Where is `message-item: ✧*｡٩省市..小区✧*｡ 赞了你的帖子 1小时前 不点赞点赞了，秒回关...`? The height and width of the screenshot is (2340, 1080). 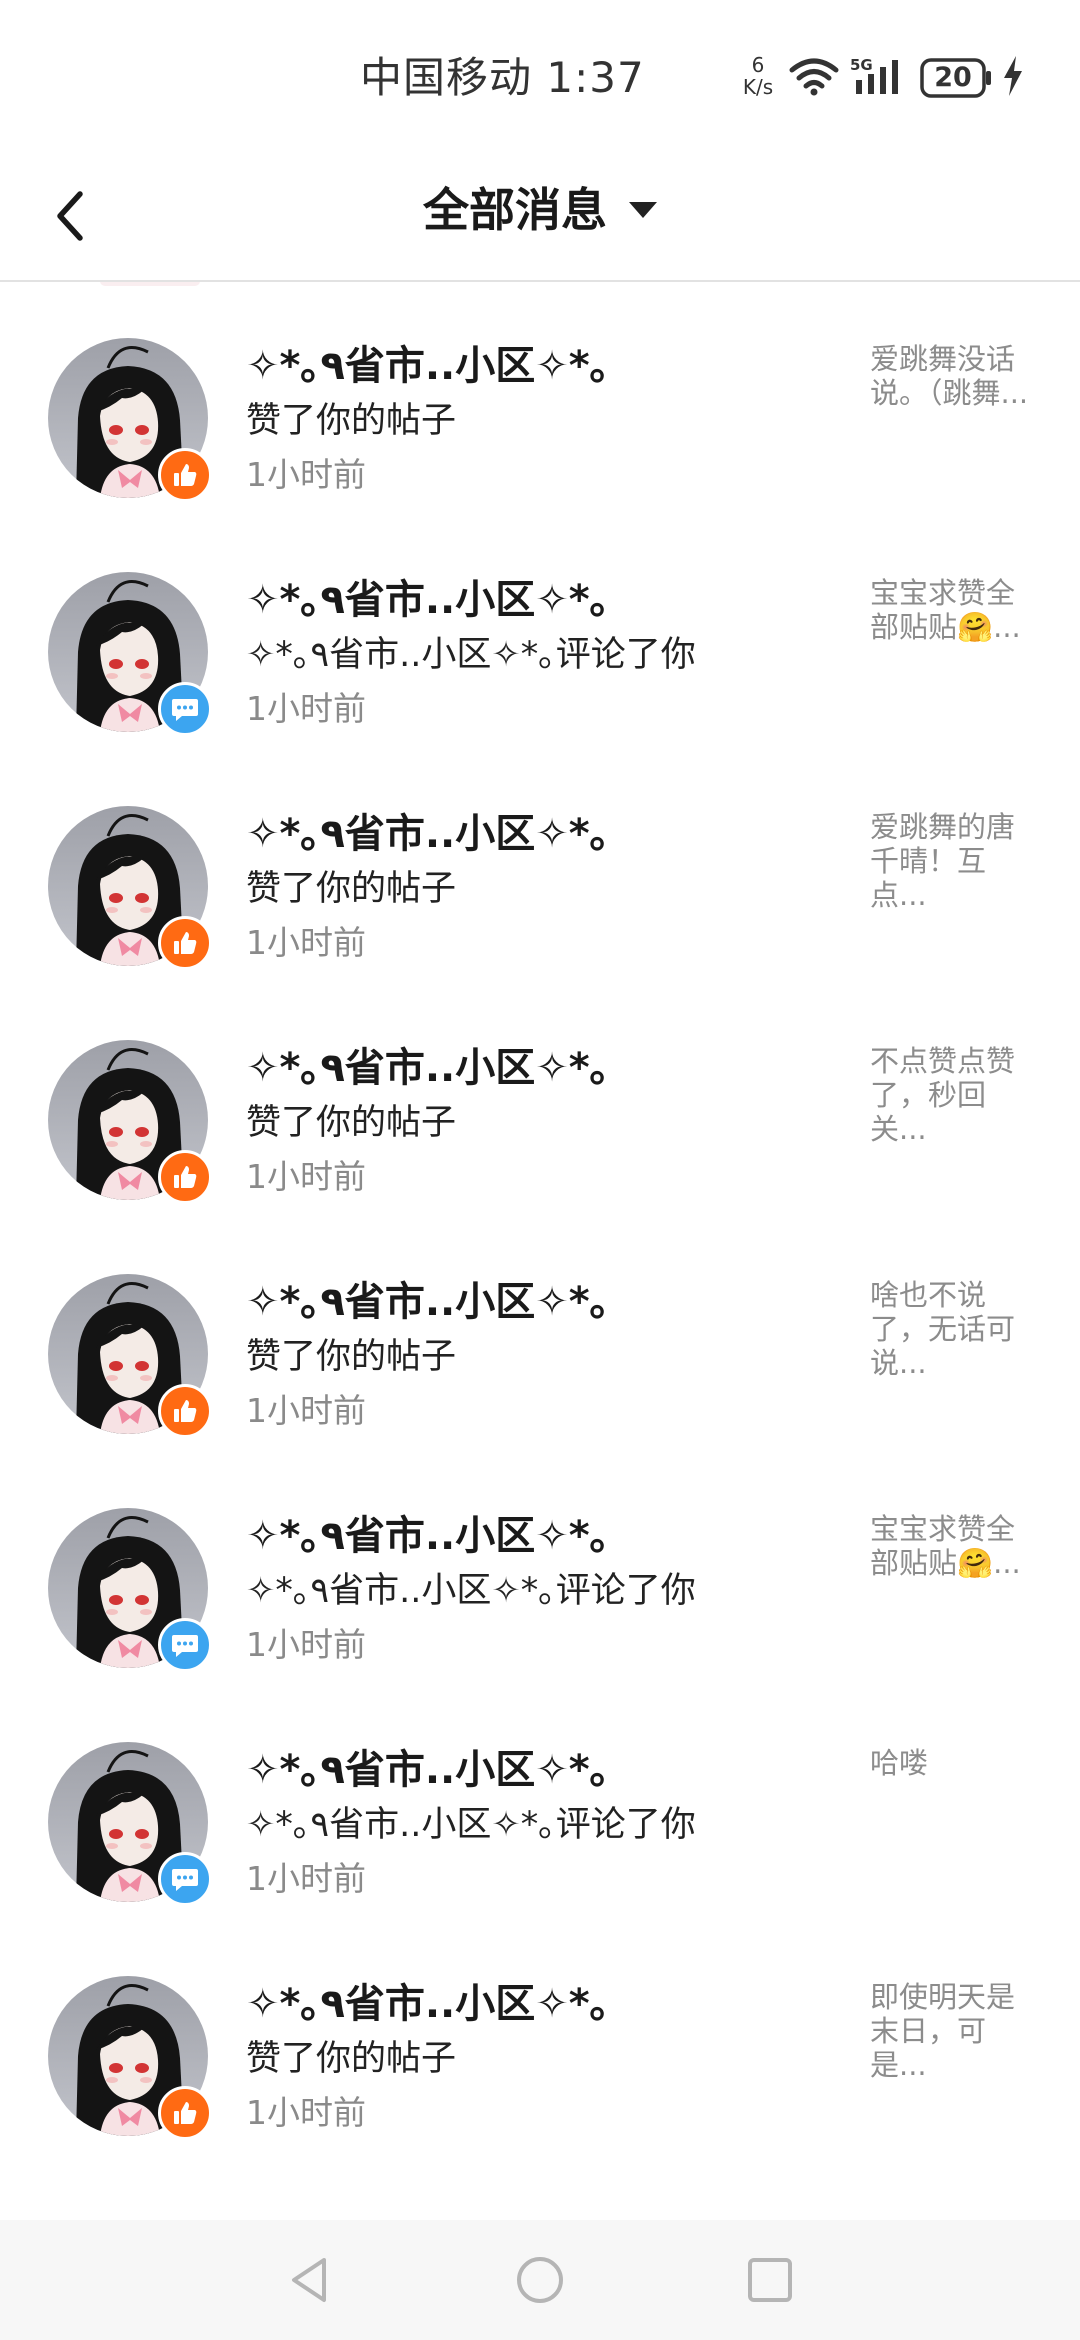 message-item: ✧*｡٩省市..小区✧*｡ 赞了你的帖子 1小时前 不点赞点赞了，秒回关... is located at coordinates (540, 1085).